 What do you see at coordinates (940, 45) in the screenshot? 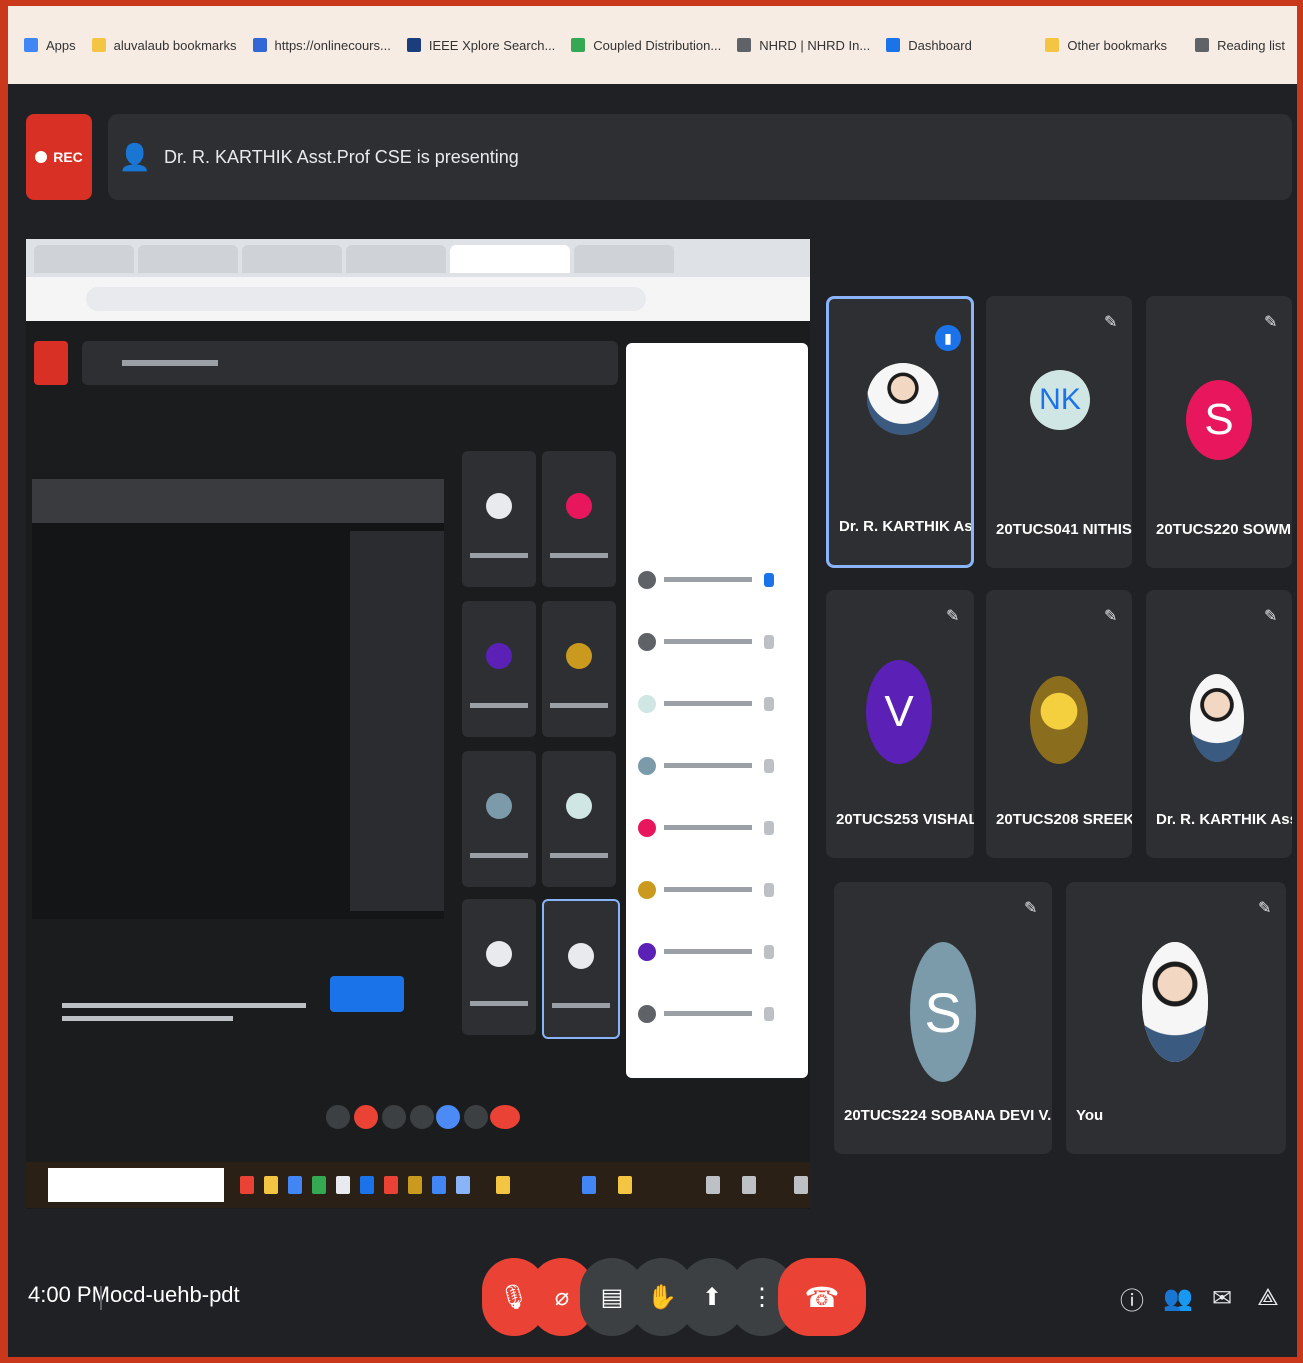
I see `bookmark-label: Dashboard` at bounding box center [940, 45].